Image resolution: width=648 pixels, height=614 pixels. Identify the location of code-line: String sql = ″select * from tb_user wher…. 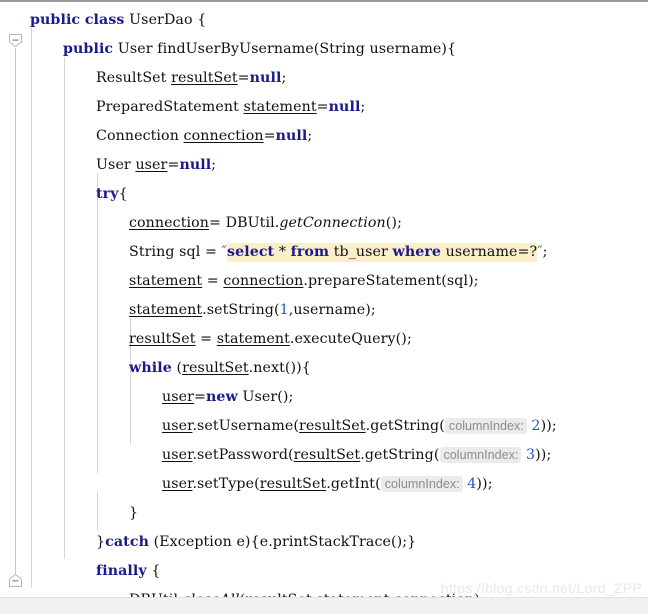
(324, 252).